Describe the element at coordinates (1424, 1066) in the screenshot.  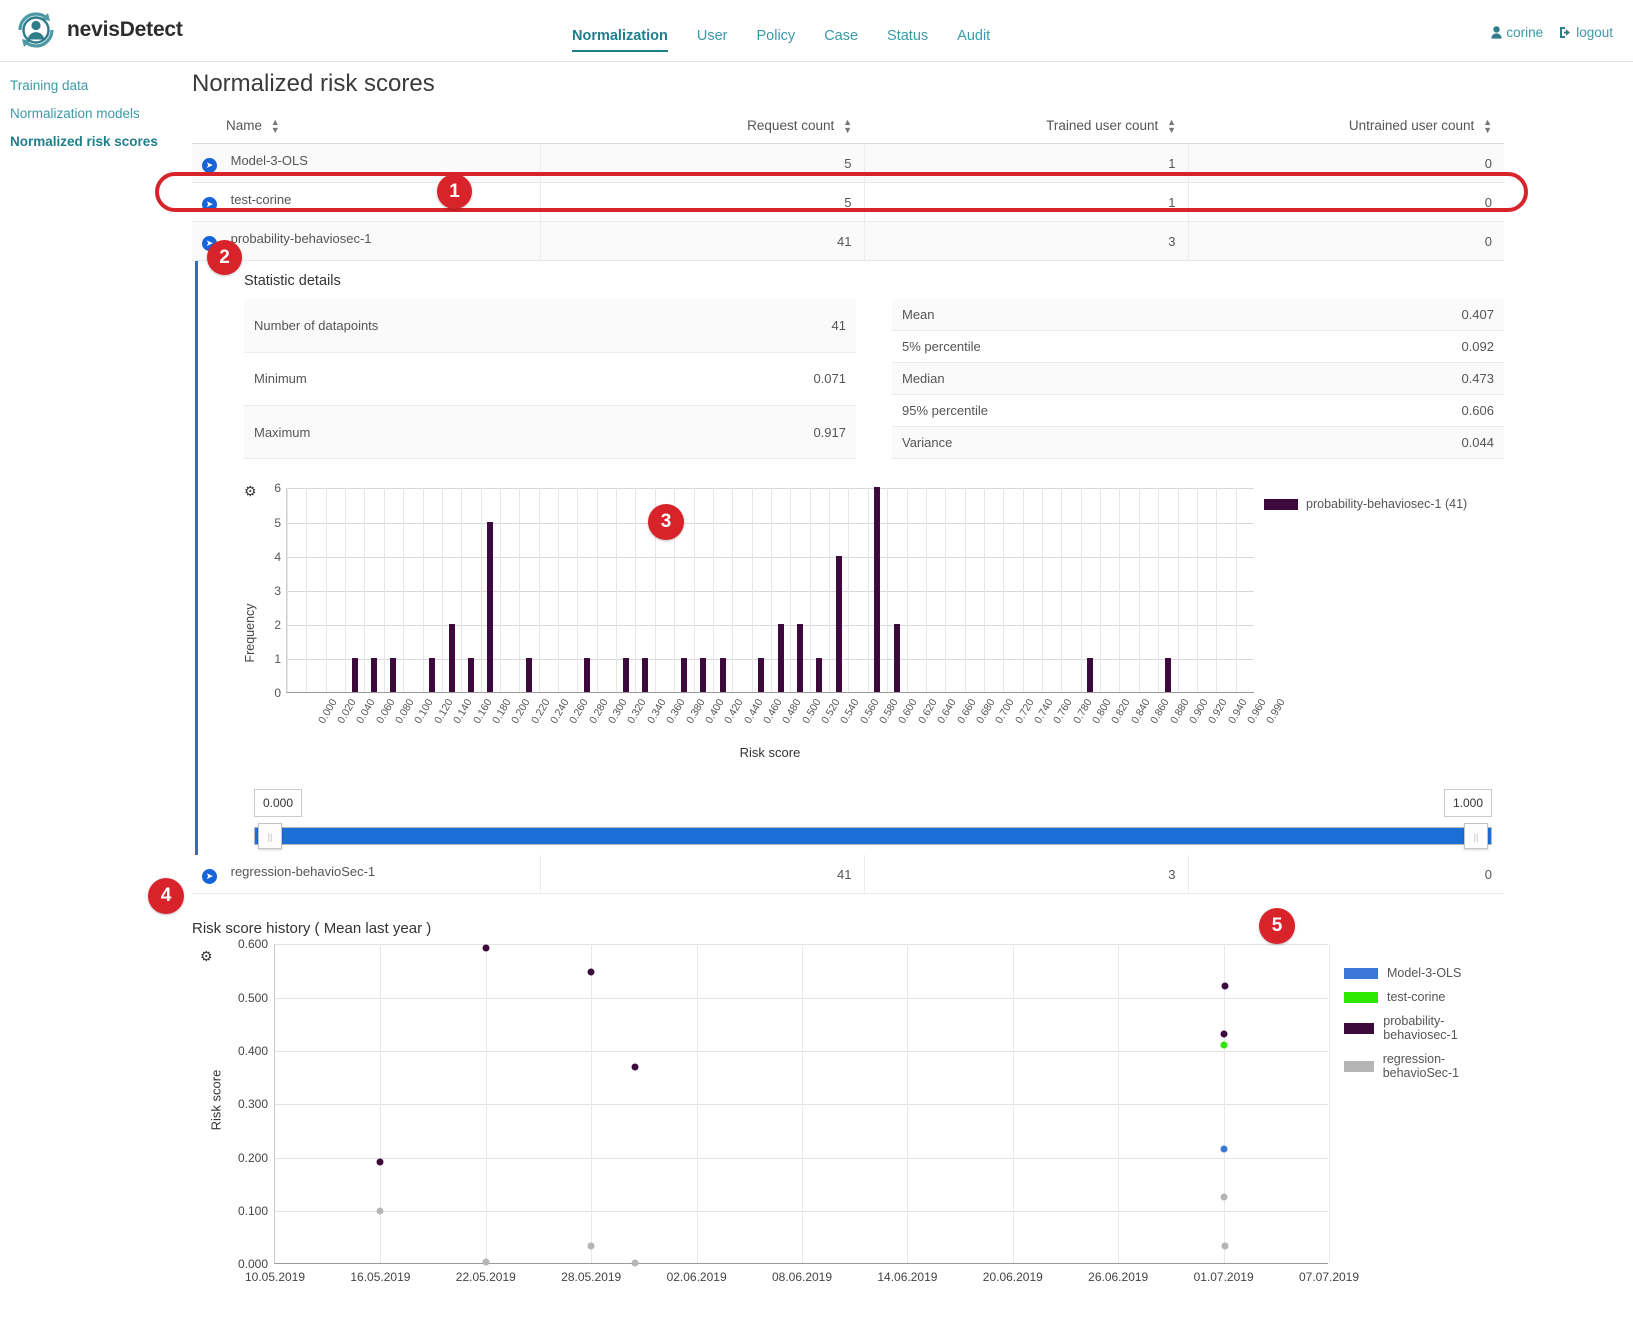
I see `legend-item: regression-behavioSec-1` at that location.